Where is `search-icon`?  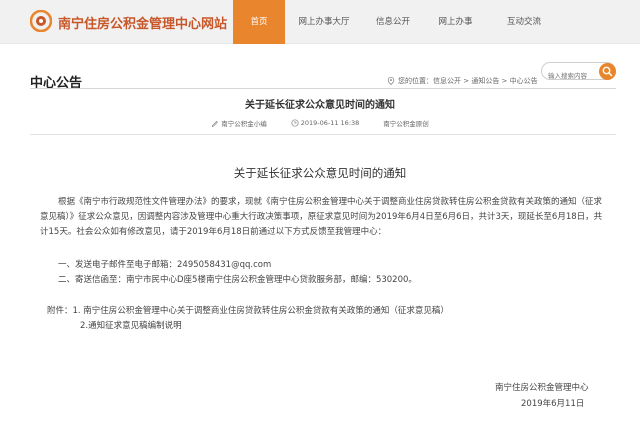
search-icon is located at coordinates (607, 71).